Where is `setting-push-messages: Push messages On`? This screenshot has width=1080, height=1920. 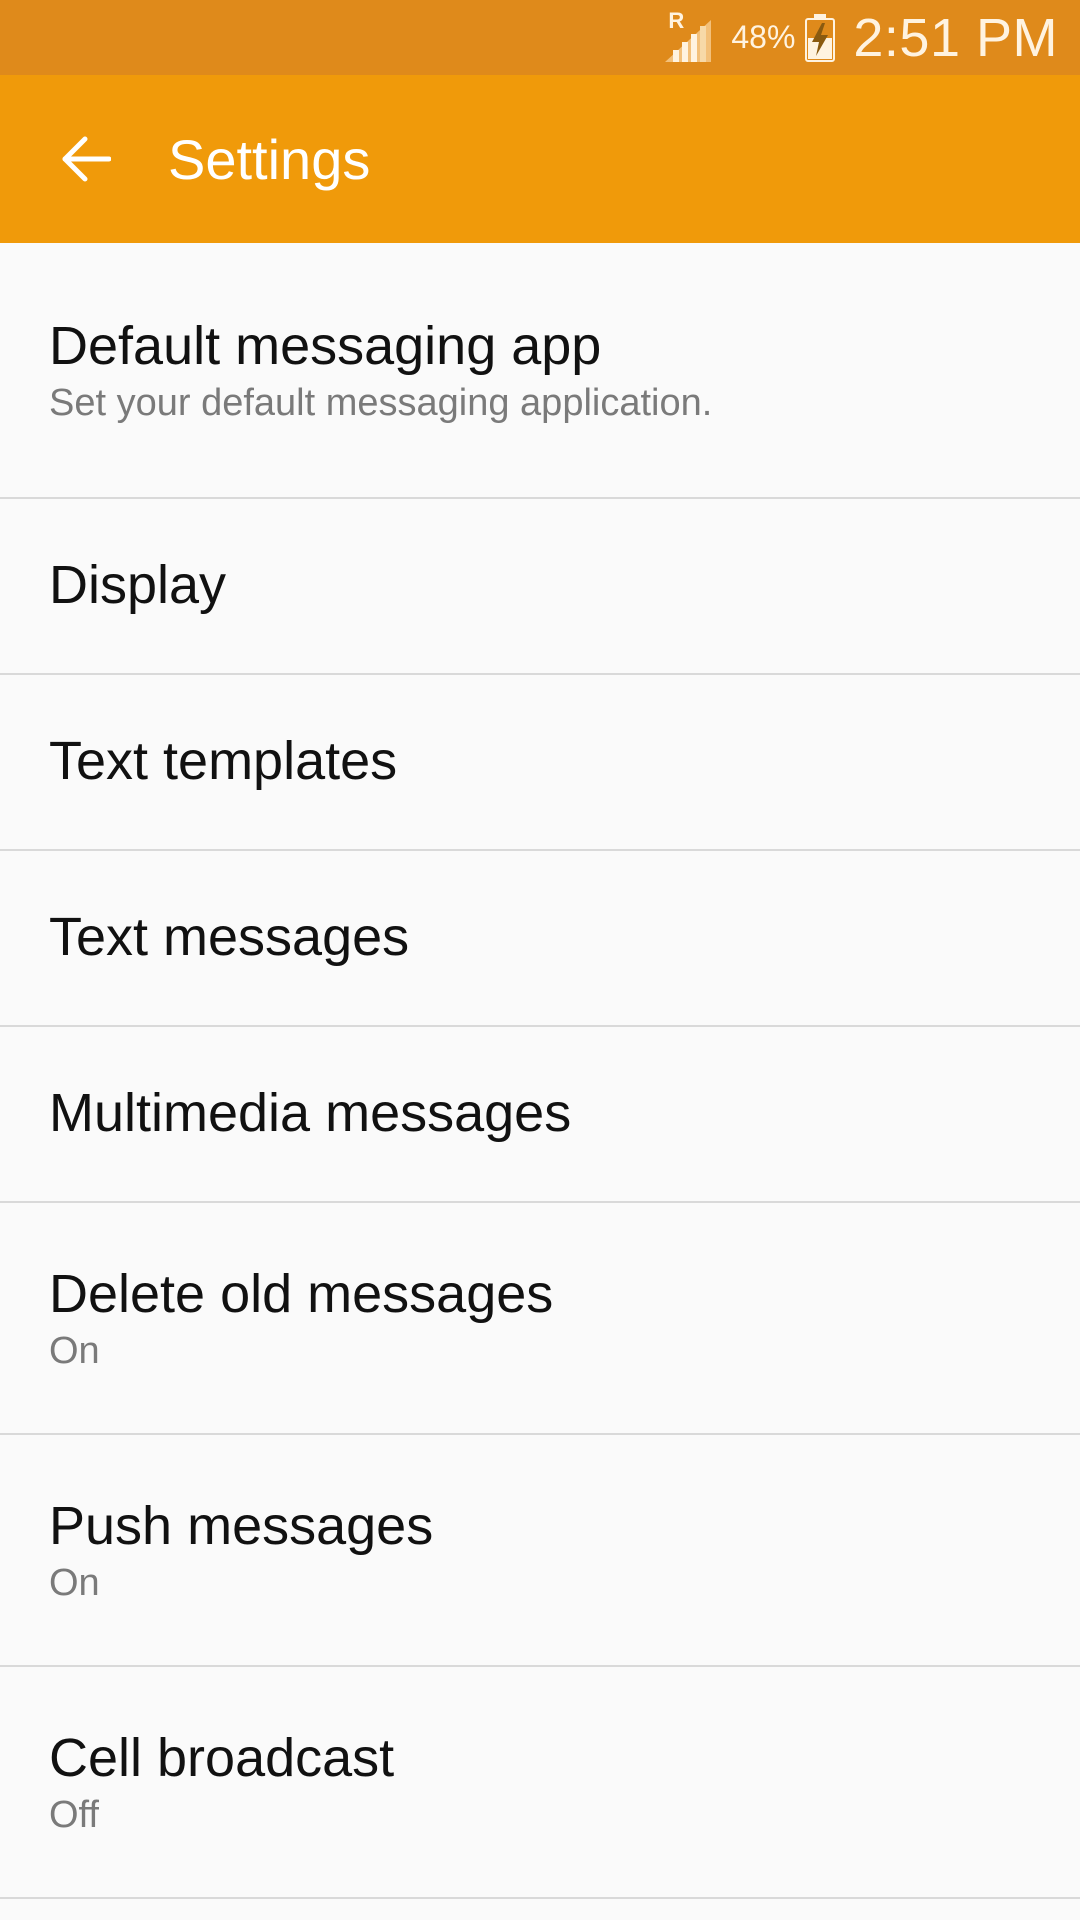
setting-push-messages: Push messages On is located at coordinates (540, 1551).